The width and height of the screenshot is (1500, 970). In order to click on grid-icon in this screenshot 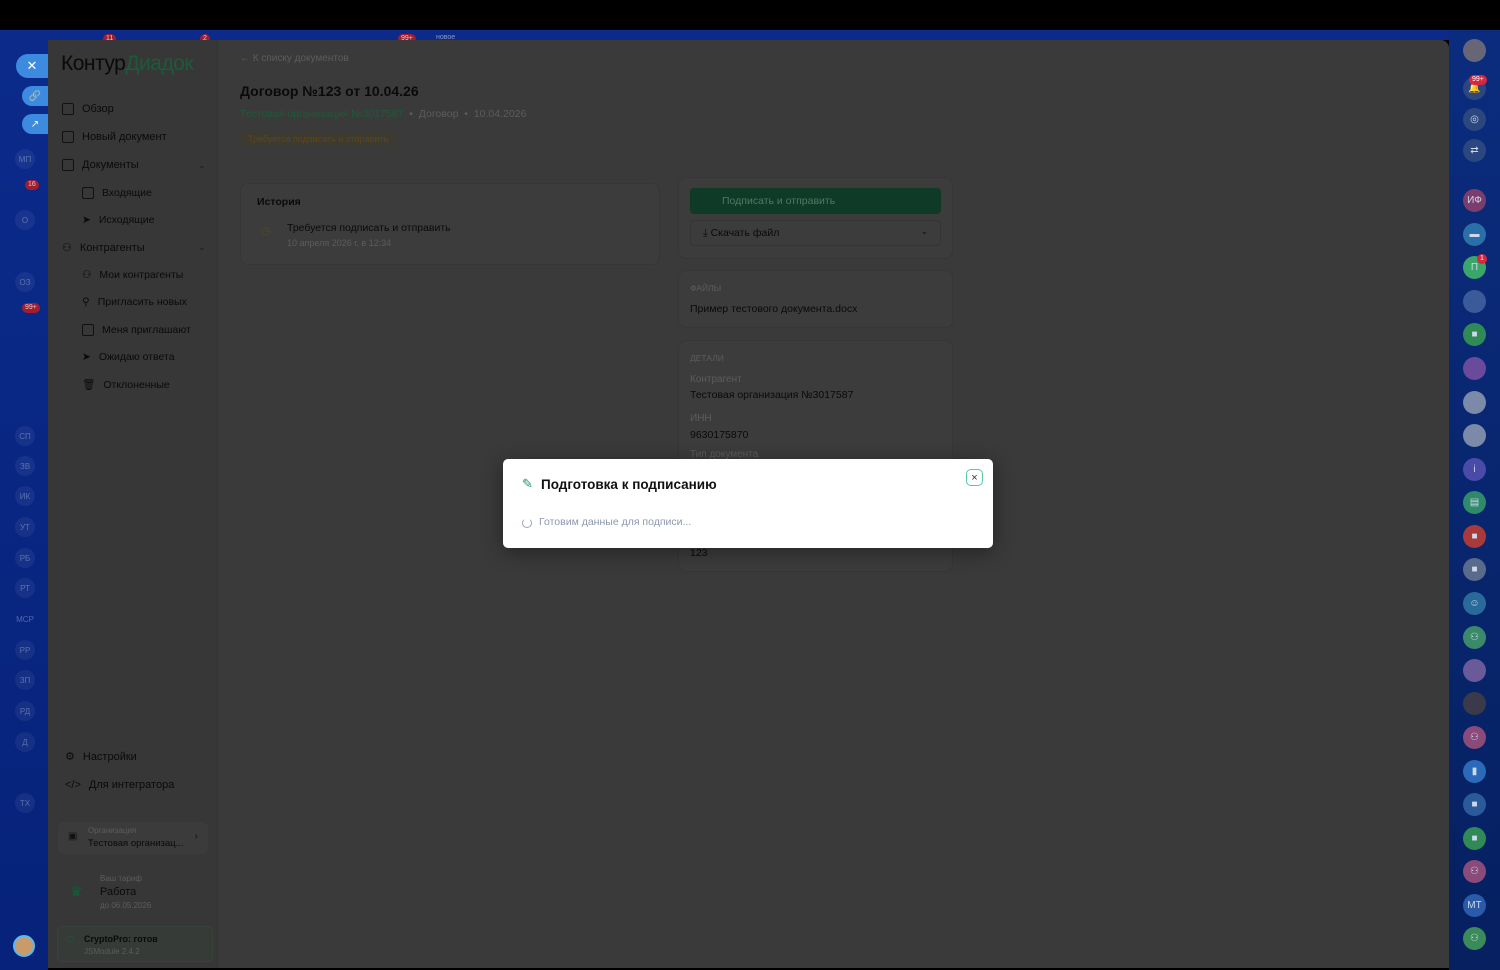, I will do `click(68, 109)`.